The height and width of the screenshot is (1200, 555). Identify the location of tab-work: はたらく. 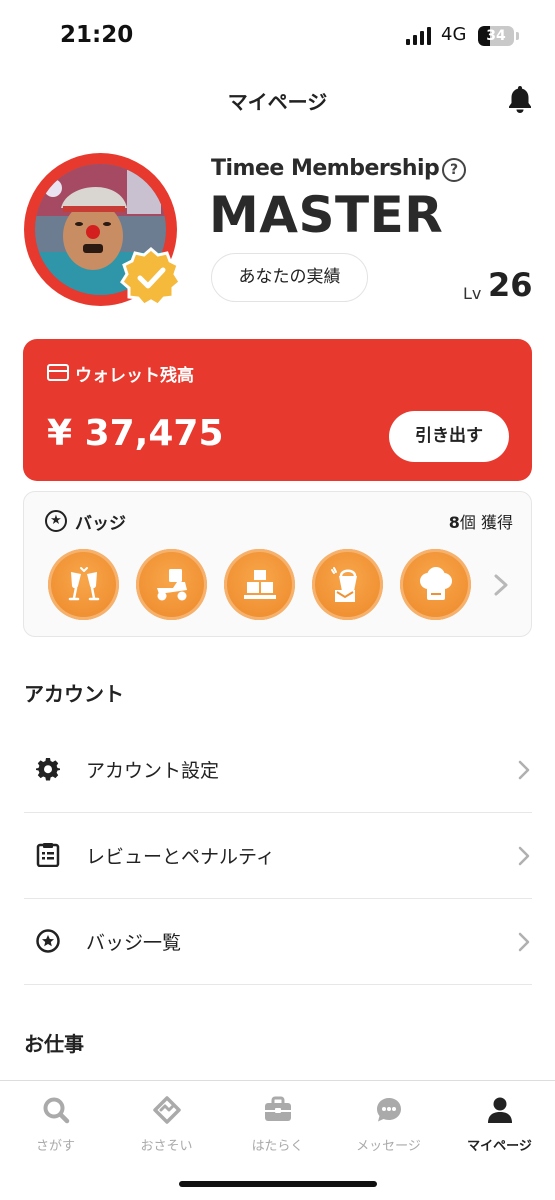
(277, 1124).